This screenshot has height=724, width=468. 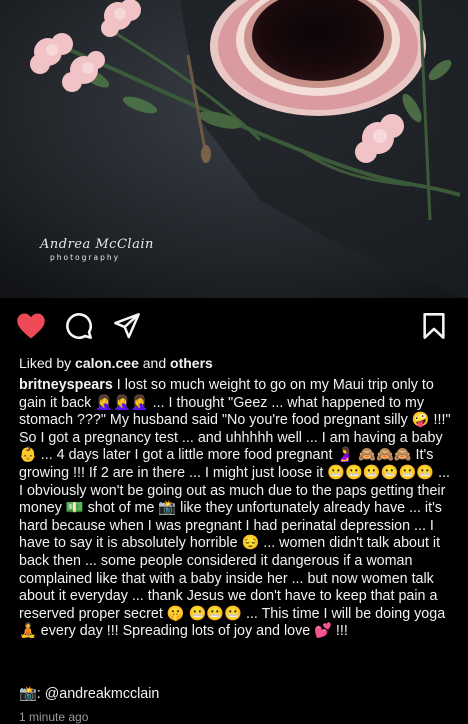 What do you see at coordinates (66, 385) in the screenshot?
I see `caption-username: britneyspears` at bounding box center [66, 385].